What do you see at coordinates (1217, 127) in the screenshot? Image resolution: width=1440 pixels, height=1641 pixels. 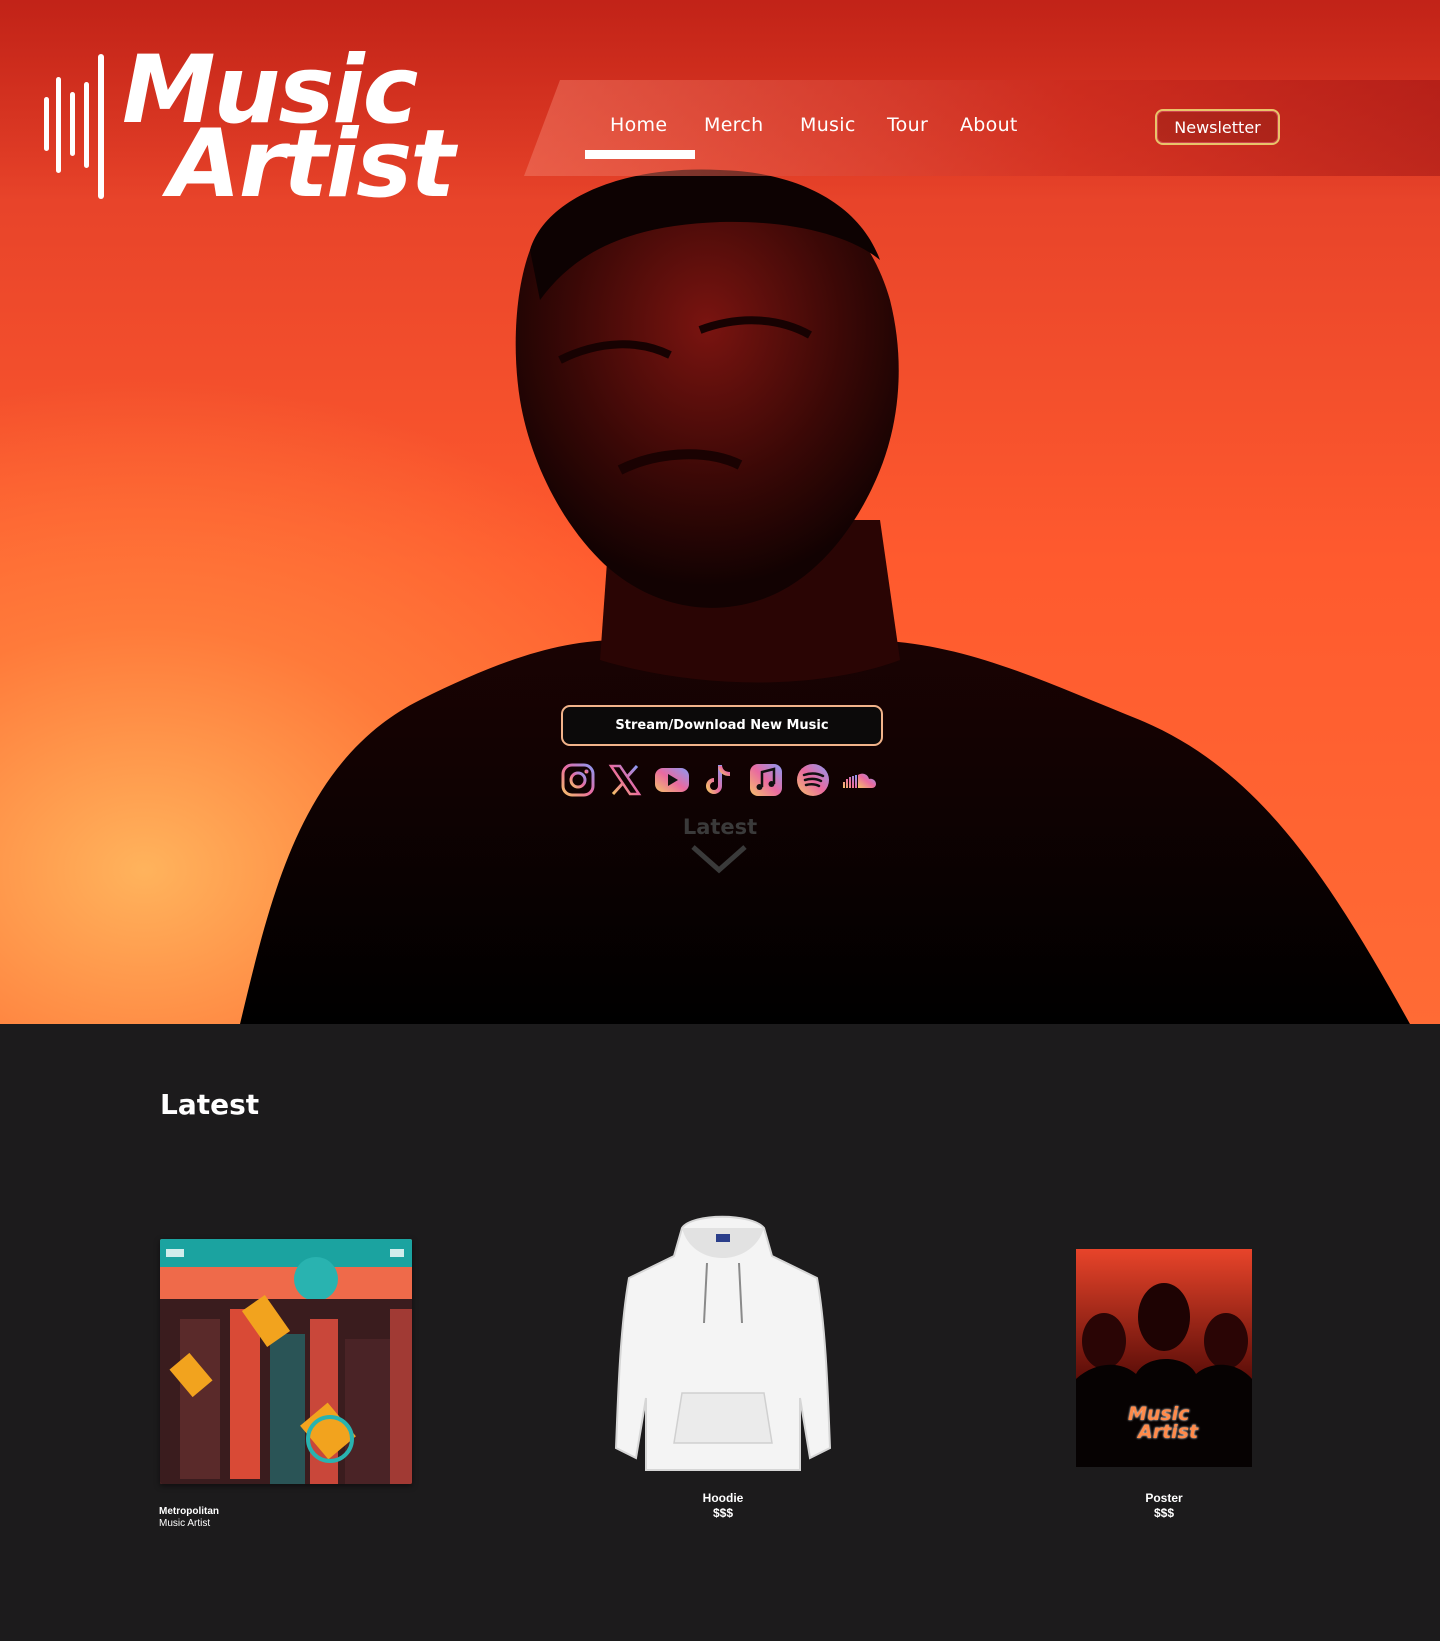 I see `newsletter-button: Newsletter` at bounding box center [1217, 127].